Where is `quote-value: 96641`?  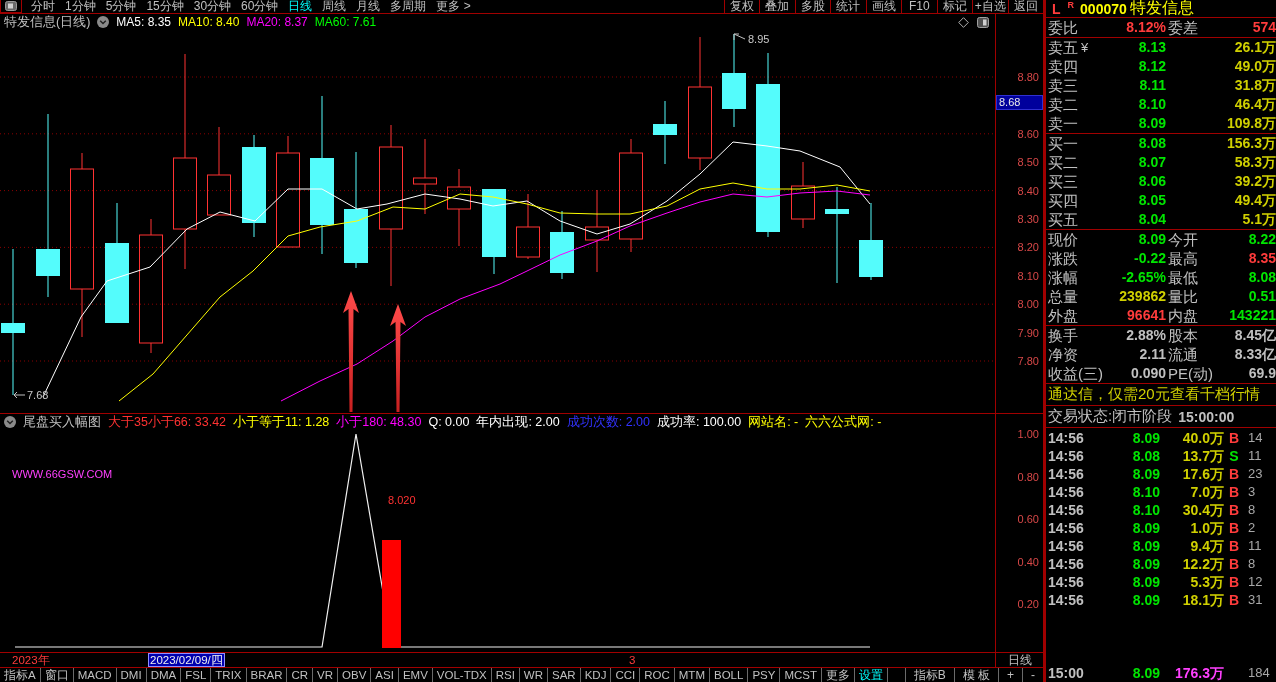 quote-value: 96641 is located at coordinates (1146, 315).